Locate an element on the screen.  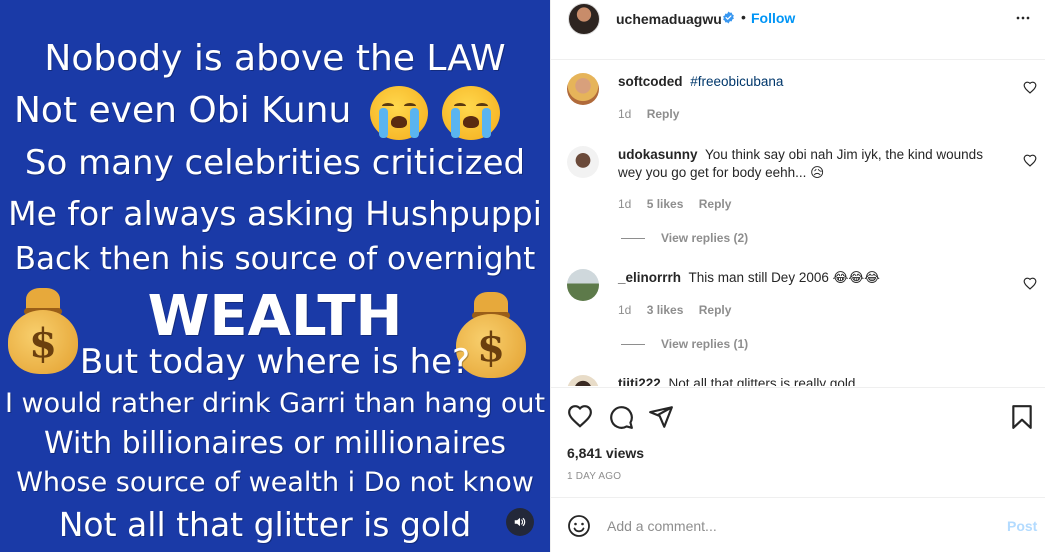
commenter-username: tiiti222 is located at coordinates (639, 381).